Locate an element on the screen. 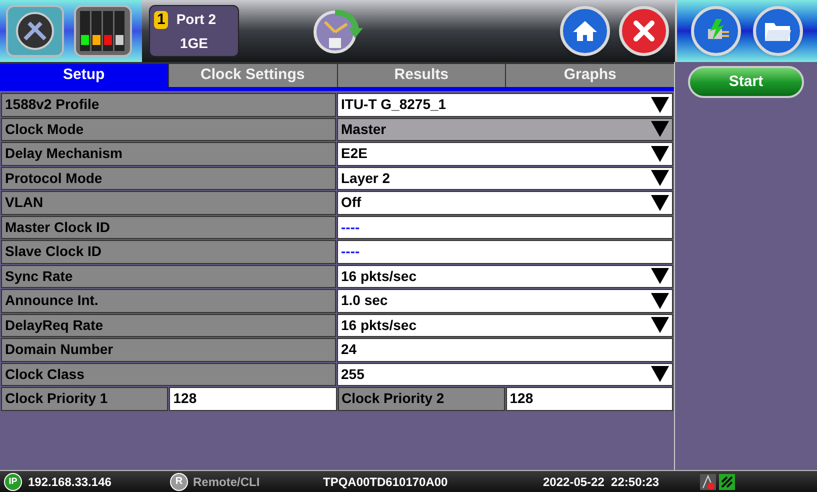 This screenshot has width=817, height=492. field-label: Slave Clock ID is located at coordinates (168, 252).